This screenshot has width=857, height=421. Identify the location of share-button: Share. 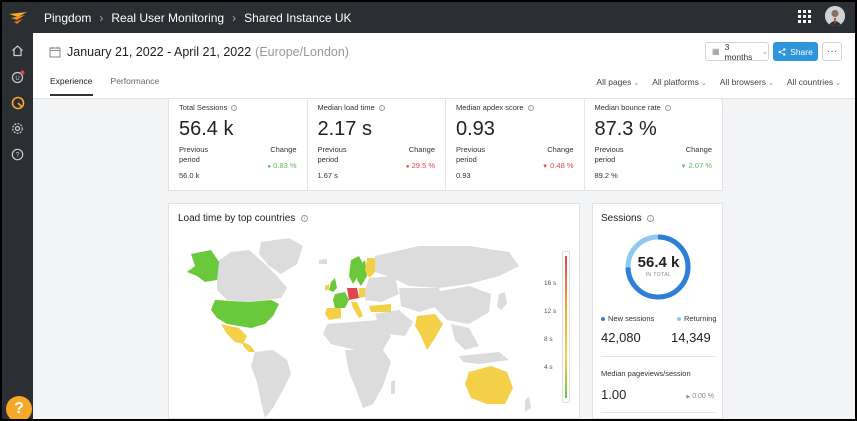
(795, 51).